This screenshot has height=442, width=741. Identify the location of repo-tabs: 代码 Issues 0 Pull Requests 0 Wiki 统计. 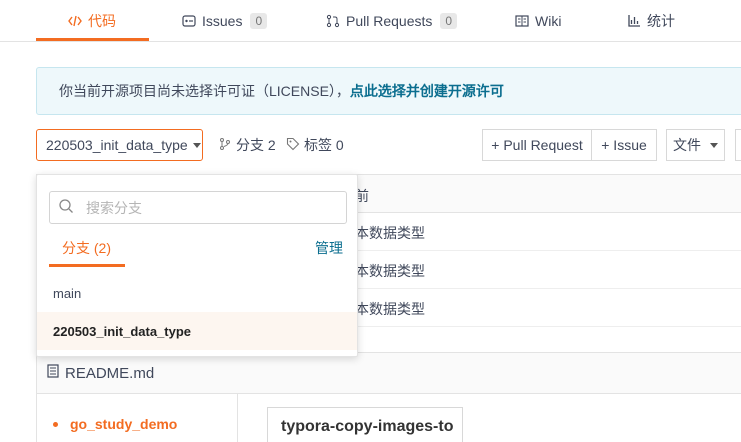
(370, 21).